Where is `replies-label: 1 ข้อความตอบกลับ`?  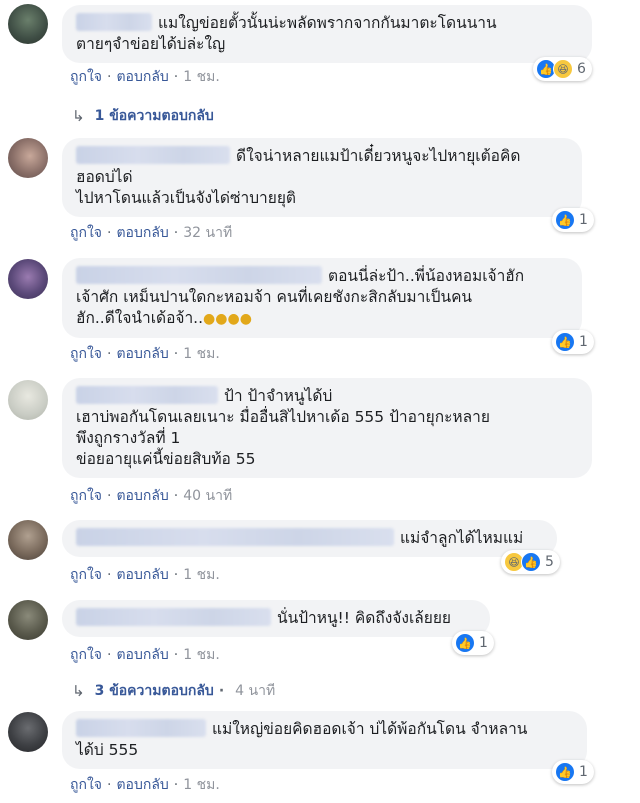 replies-label: 1 ข้อความตอบกลับ is located at coordinates (154, 116).